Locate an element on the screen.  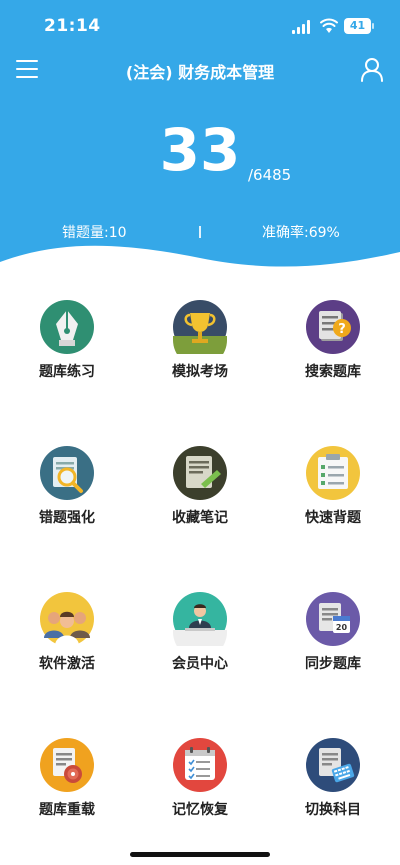
menu-item-search: ? 搜索题库 is located at coordinates (333, 345).